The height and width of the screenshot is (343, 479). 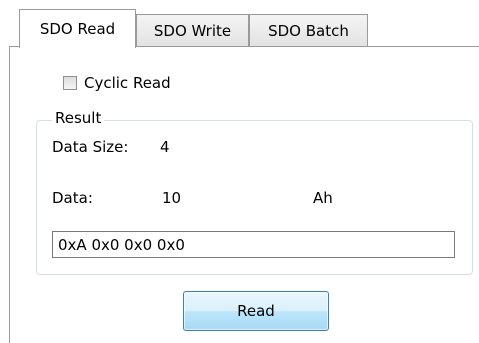 What do you see at coordinates (127, 83) in the screenshot?
I see `cyclic-read-label: Cyclic Read` at bounding box center [127, 83].